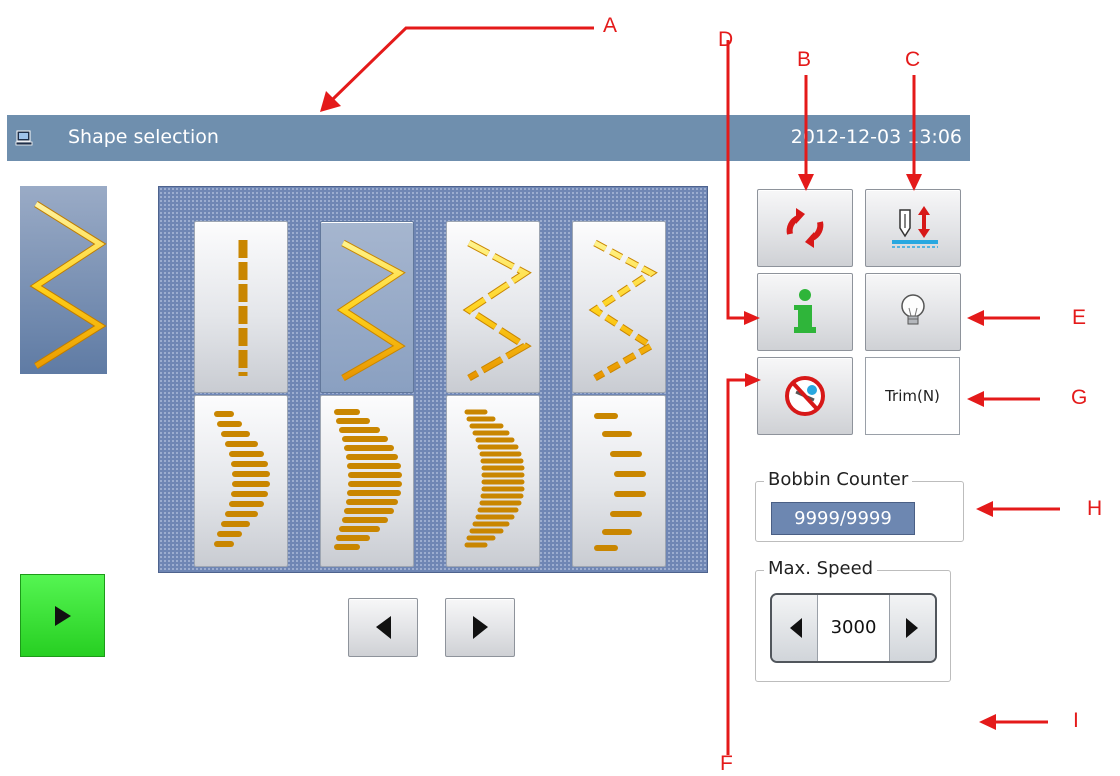  Describe the element at coordinates (726, 763) in the screenshot. I see `callout-f: F` at that location.